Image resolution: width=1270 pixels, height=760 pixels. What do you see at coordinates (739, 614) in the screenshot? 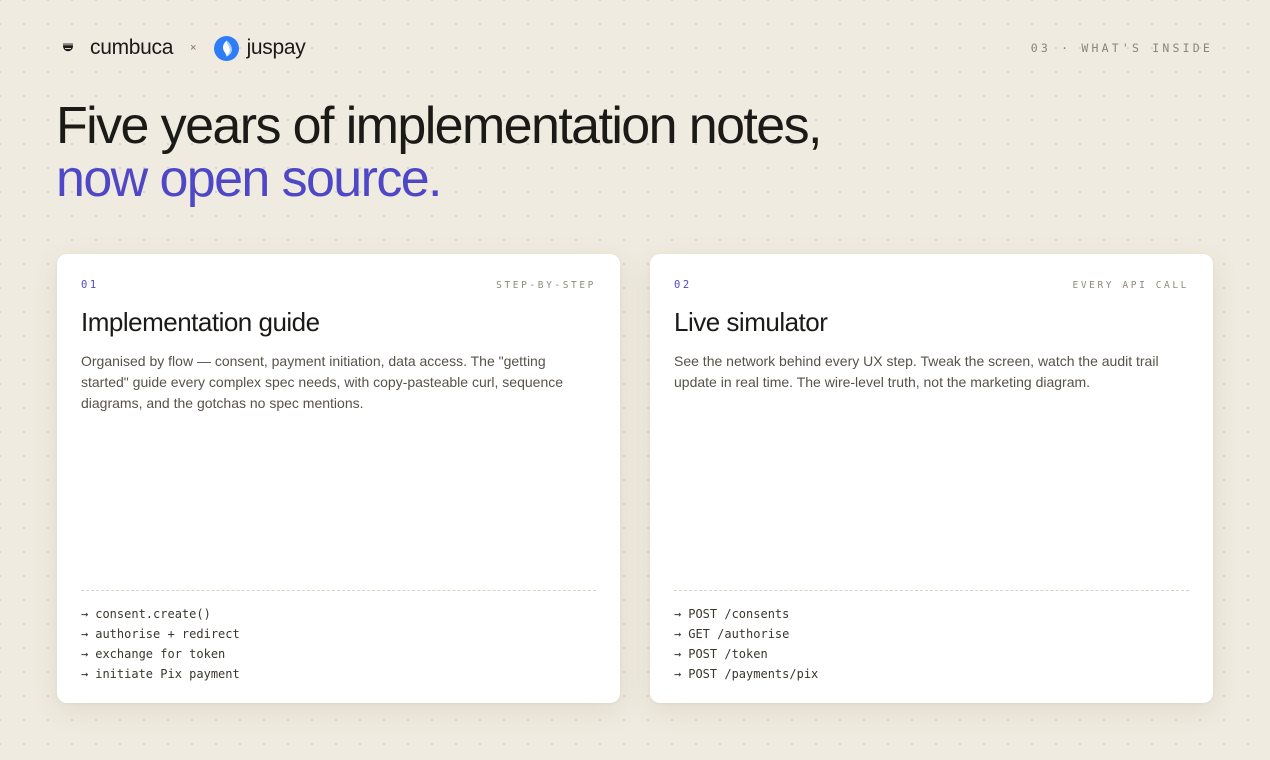
I see `step-label: POST /consents` at bounding box center [739, 614].